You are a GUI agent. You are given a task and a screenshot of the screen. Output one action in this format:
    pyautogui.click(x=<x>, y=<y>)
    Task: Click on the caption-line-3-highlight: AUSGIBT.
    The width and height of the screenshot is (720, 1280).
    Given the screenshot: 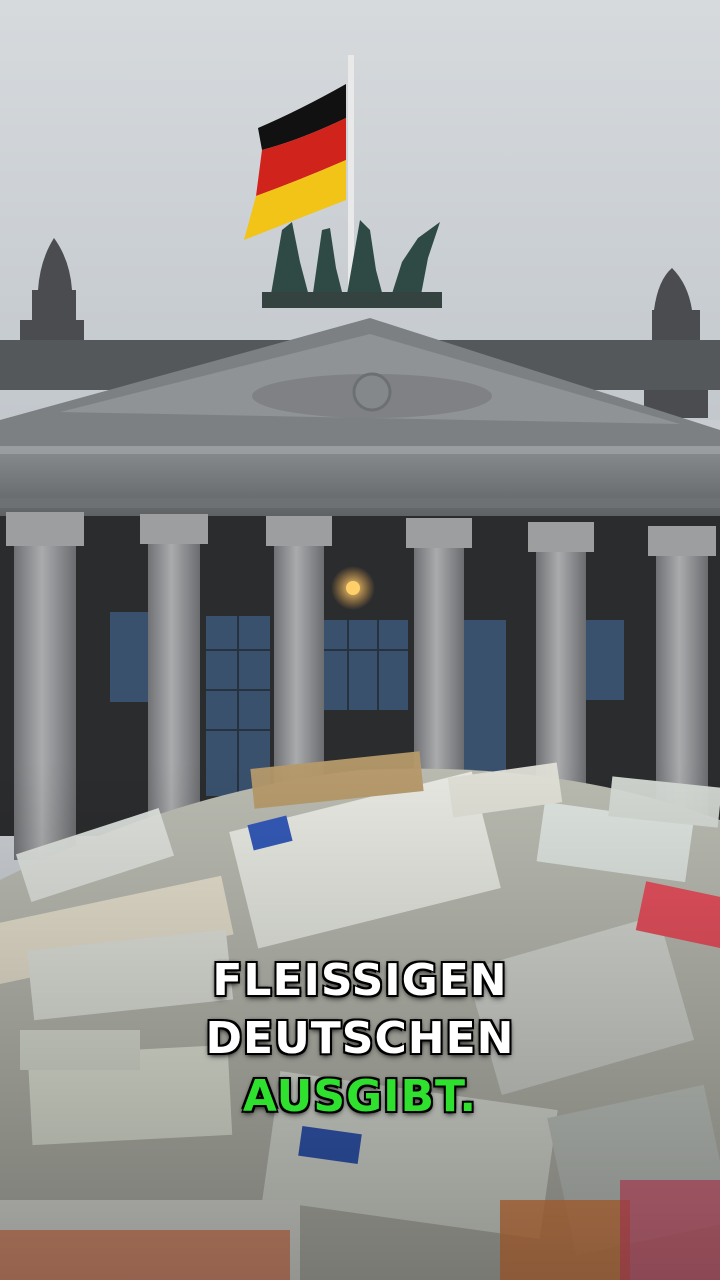 What is the action you would take?
    pyautogui.click(x=360, y=1096)
    